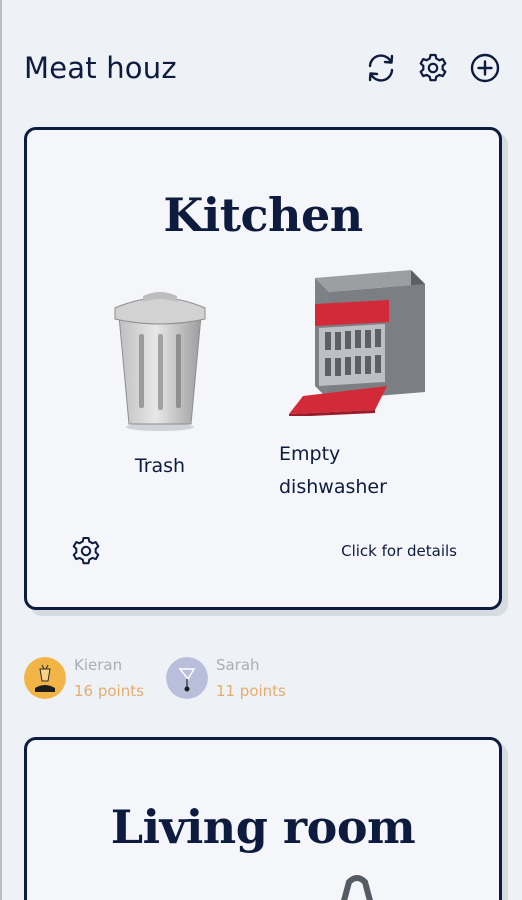 Image resolution: width=522 pixels, height=900 pixels. Describe the element at coordinates (225, 678) in the screenshot. I see `score-entry: Sarah 11 points` at that location.